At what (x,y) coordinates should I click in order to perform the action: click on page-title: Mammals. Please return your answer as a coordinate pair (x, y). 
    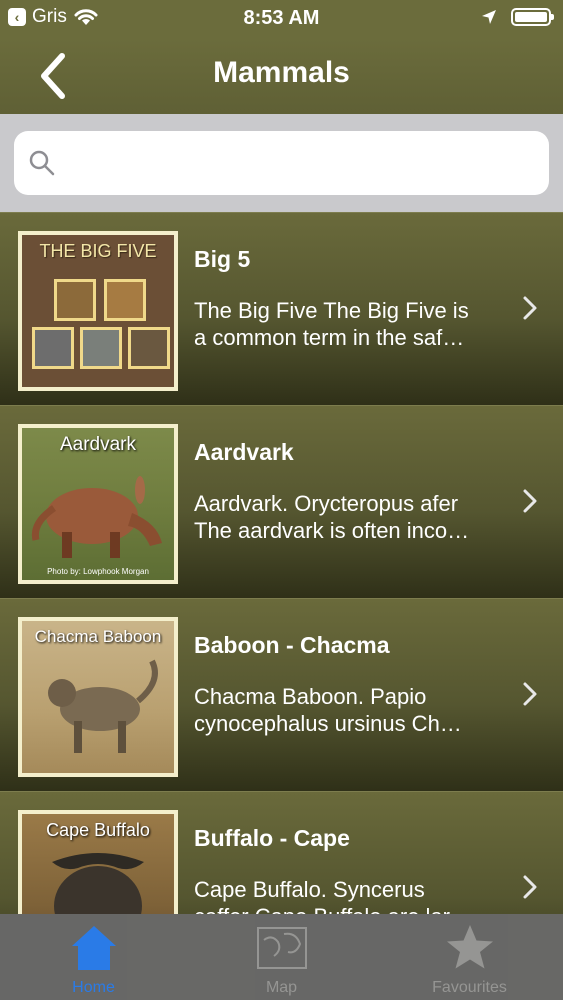
    Looking at the image, I should click on (281, 72).